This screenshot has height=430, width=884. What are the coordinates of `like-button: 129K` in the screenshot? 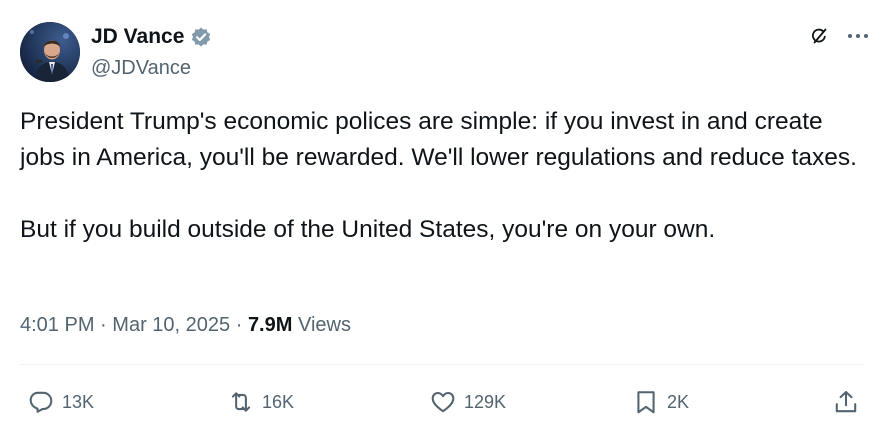 It's located at (468, 402).